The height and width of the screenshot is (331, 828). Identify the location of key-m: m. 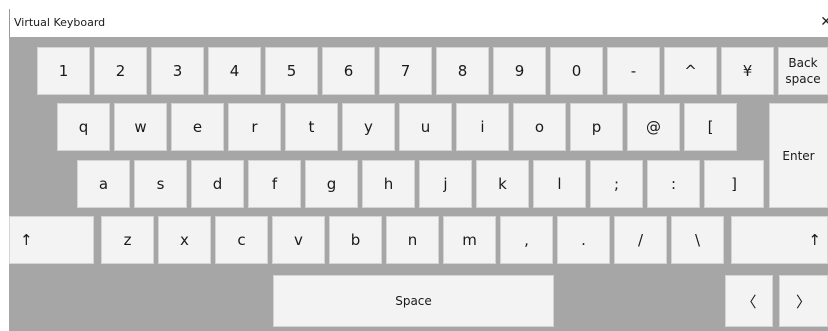
(469, 240).